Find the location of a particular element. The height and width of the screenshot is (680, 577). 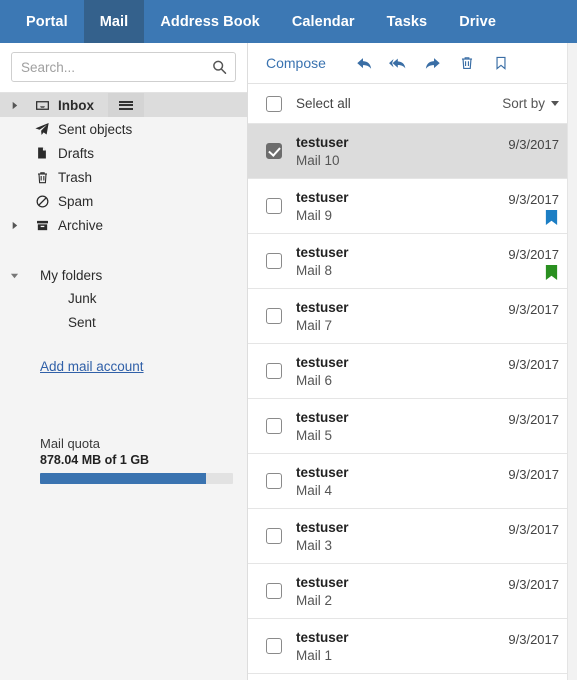

search-icon is located at coordinates (219, 67).